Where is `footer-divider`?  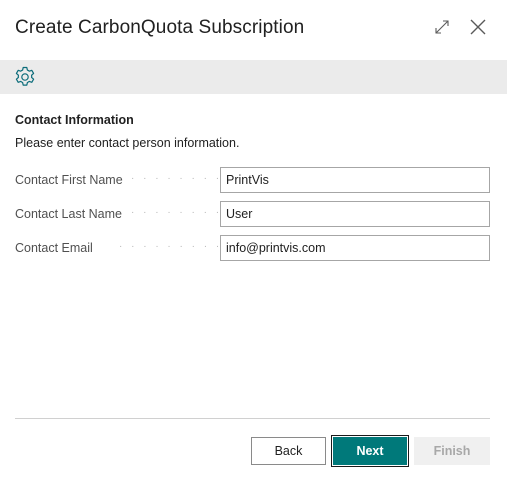 footer-divider is located at coordinates (252, 418).